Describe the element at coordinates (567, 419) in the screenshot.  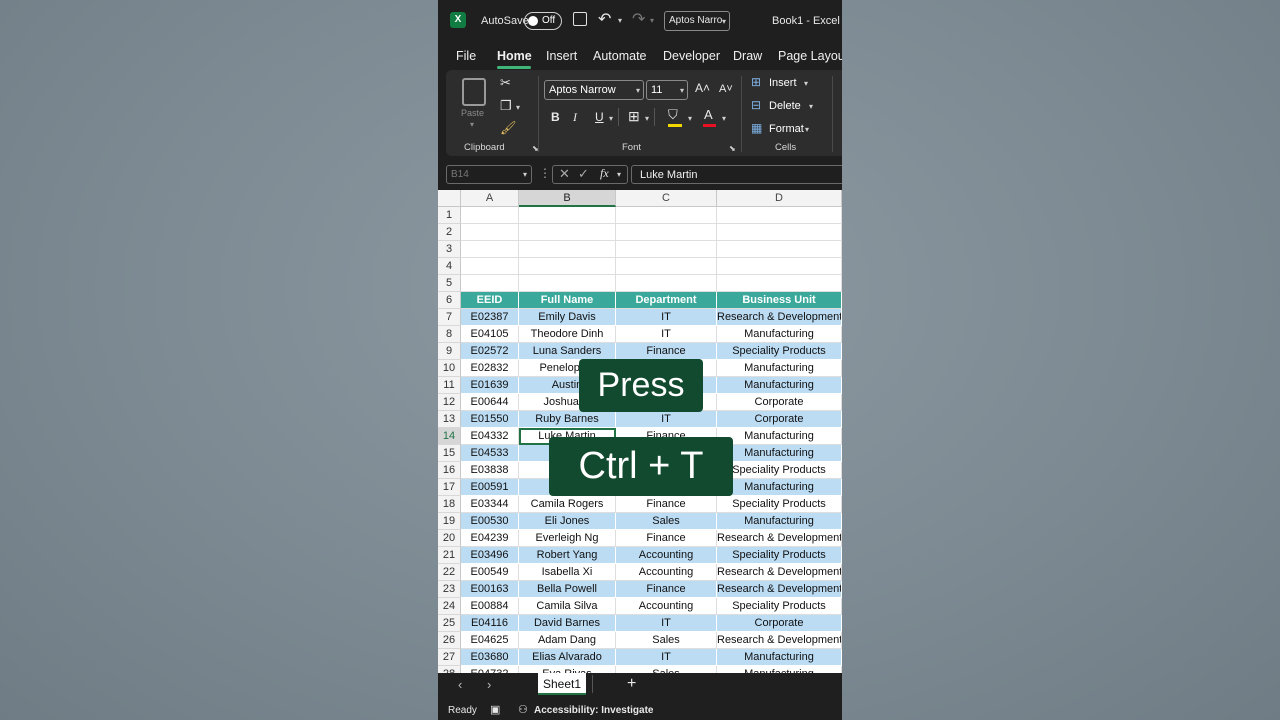
I see `table-cell: Ruby Barnes` at that location.